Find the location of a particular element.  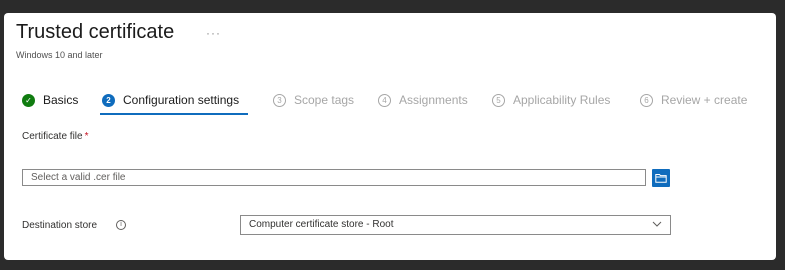

step-label: Review + create is located at coordinates (704, 100).